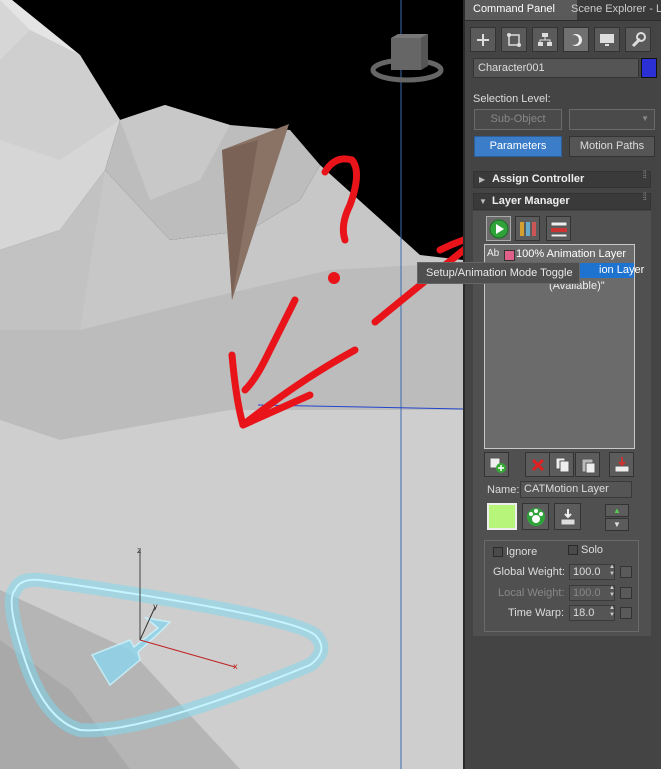 Image resolution: width=661 pixels, height=769 pixels. Describe the element at coordinates (592, 550) in the screenshot. I see `solo-label: Solo` at that location.